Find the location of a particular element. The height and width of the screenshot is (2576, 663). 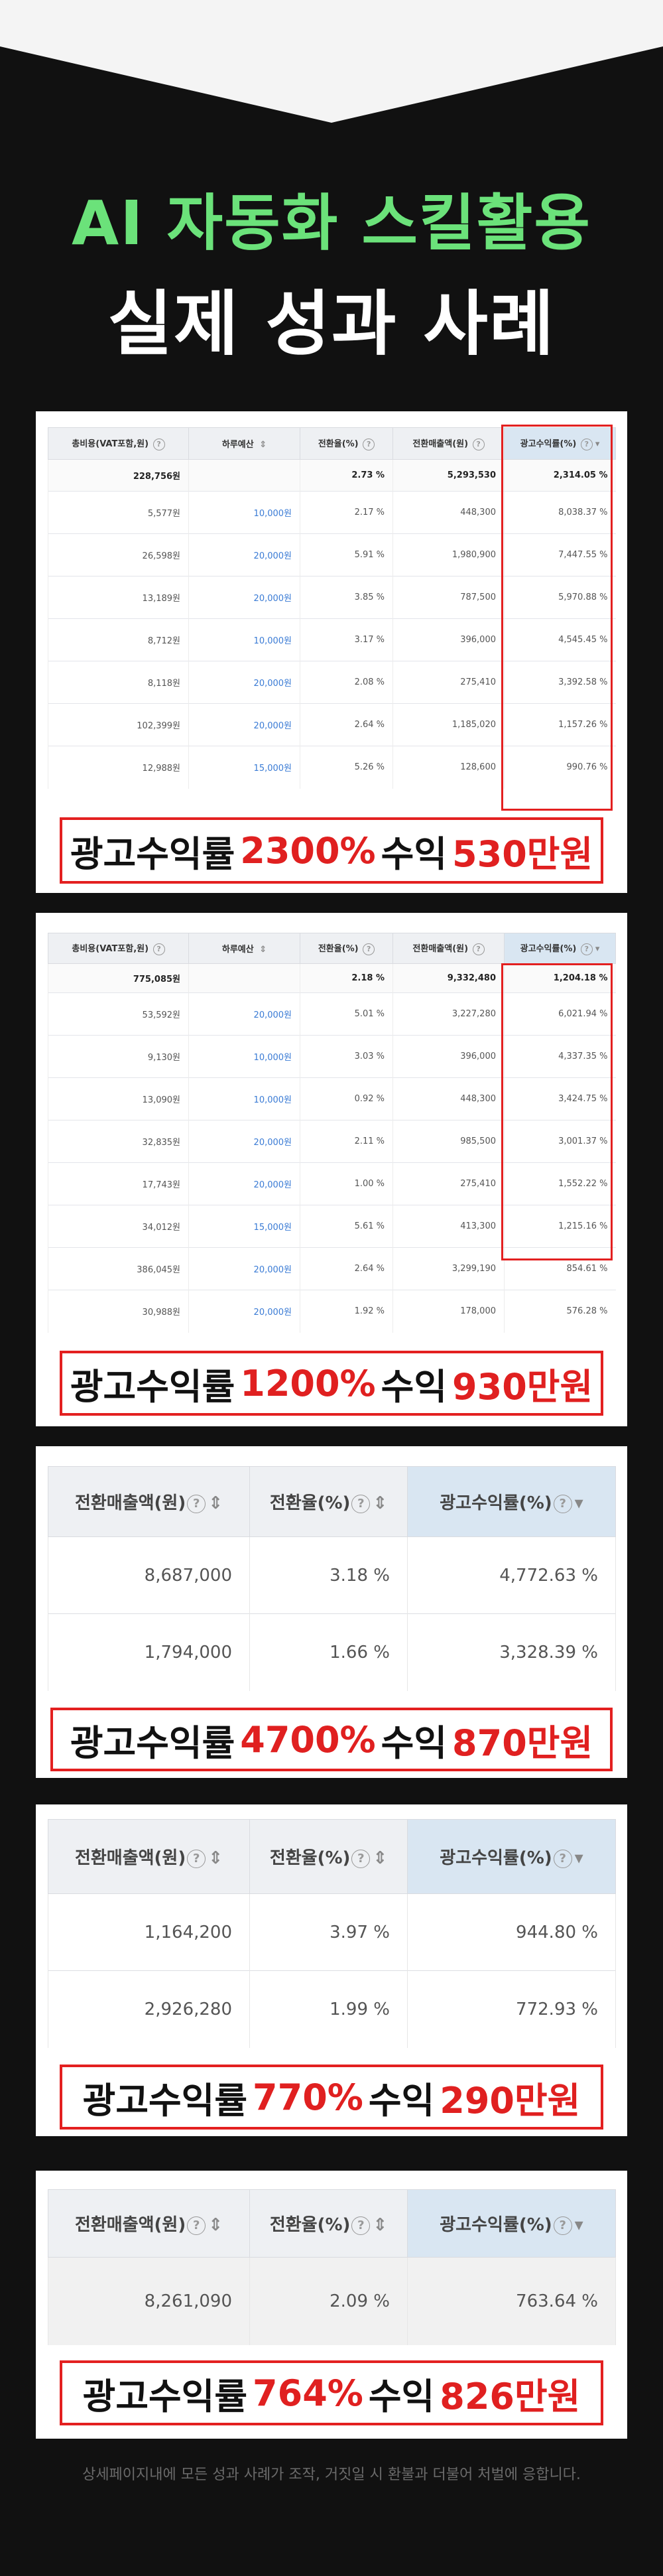

cell: 228,756원 is located at coordinates (119, 475).